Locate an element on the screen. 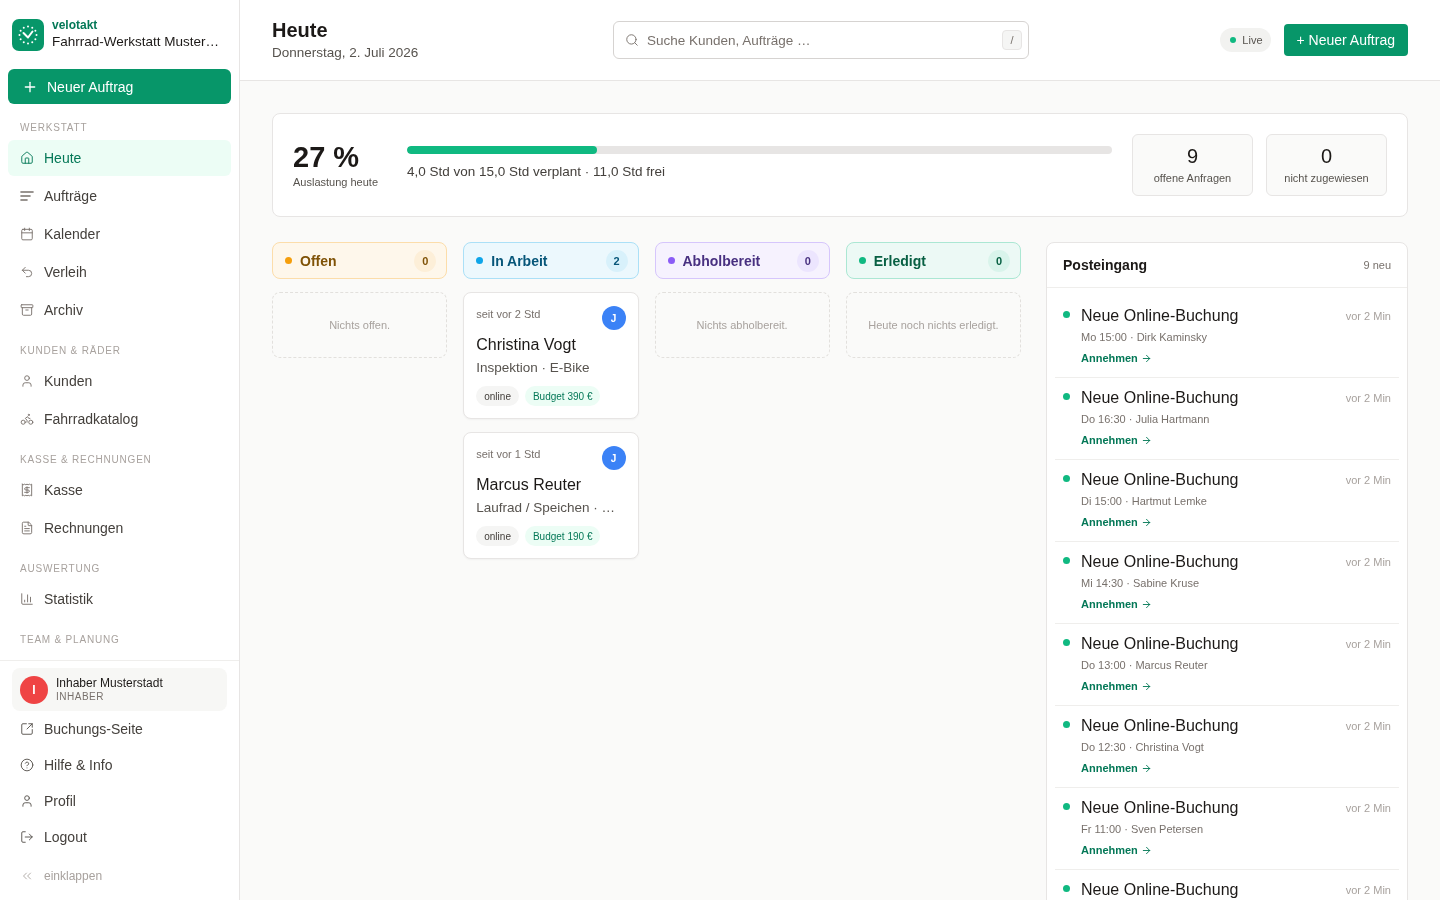 This screenshot has width=1440, height=900. nav-item: Verleih is located at coordinates (119, 272).